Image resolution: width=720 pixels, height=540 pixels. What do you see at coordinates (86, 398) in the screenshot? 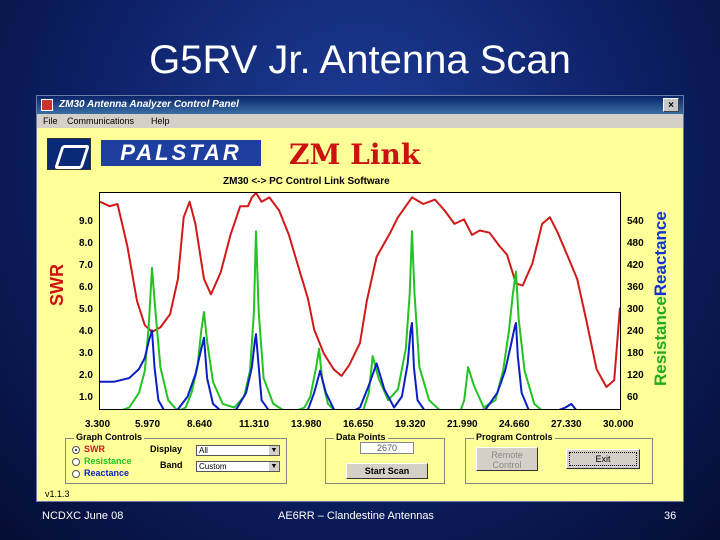
I see `left-tick-label: 1.0` at bounding box center [86, 398].